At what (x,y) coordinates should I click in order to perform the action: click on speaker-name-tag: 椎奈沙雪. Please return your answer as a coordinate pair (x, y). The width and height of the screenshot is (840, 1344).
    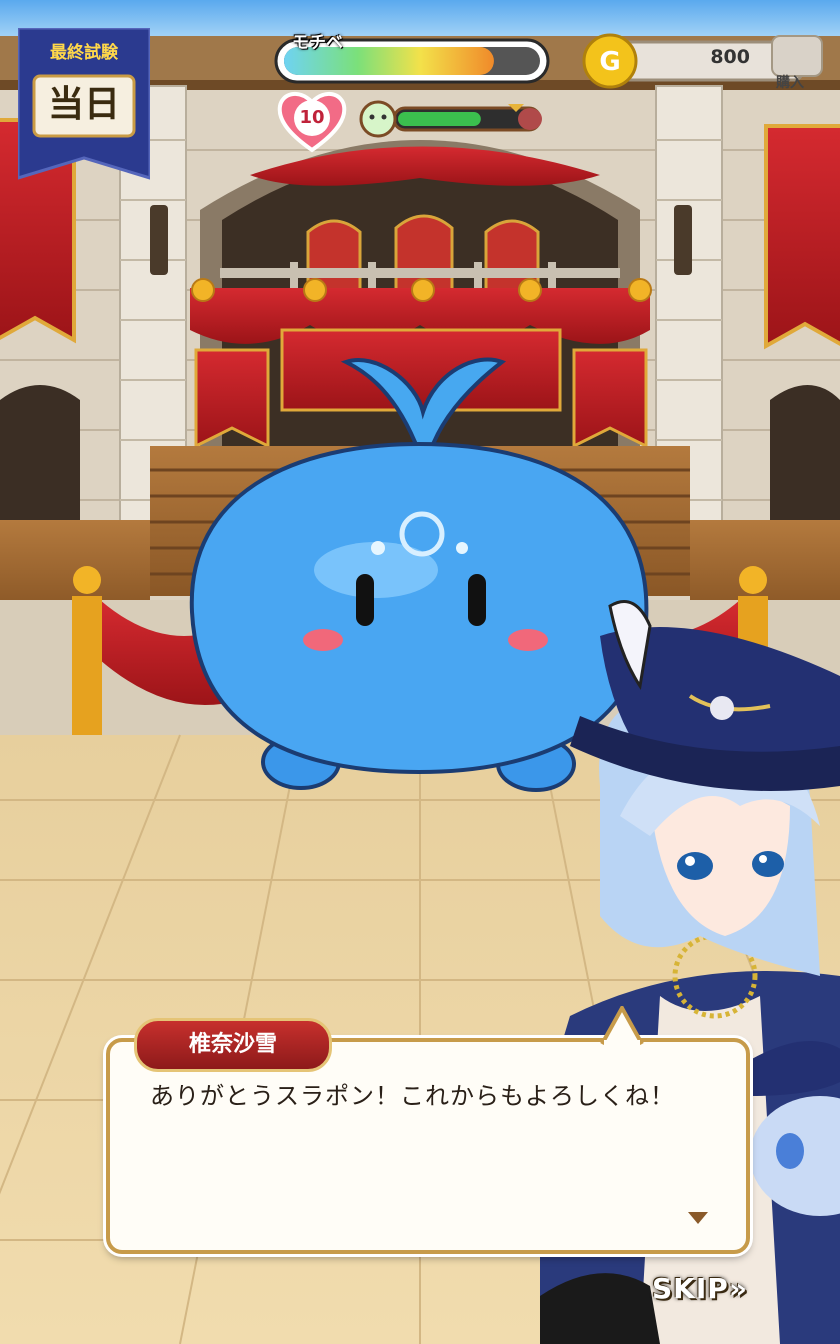
    Looking at the image, I should click on (233, 1045).